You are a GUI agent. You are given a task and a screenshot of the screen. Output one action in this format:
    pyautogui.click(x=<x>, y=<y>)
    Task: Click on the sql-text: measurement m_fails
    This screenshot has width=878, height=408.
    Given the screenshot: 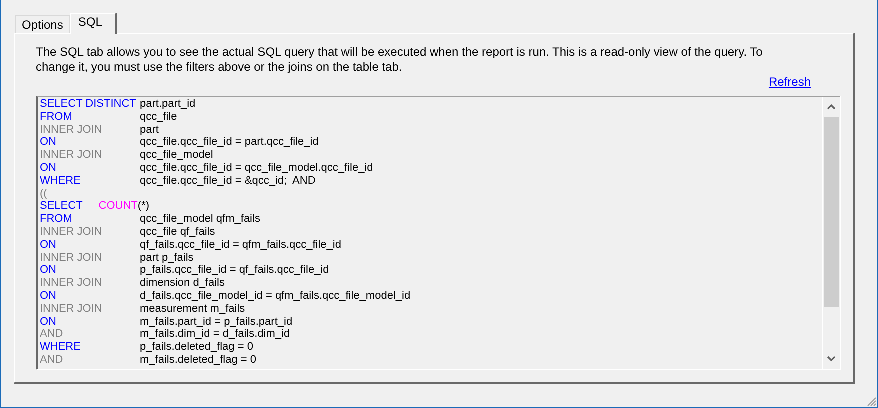 What is the action you would take?
    pyautogui.click(x=193, y=309)
    